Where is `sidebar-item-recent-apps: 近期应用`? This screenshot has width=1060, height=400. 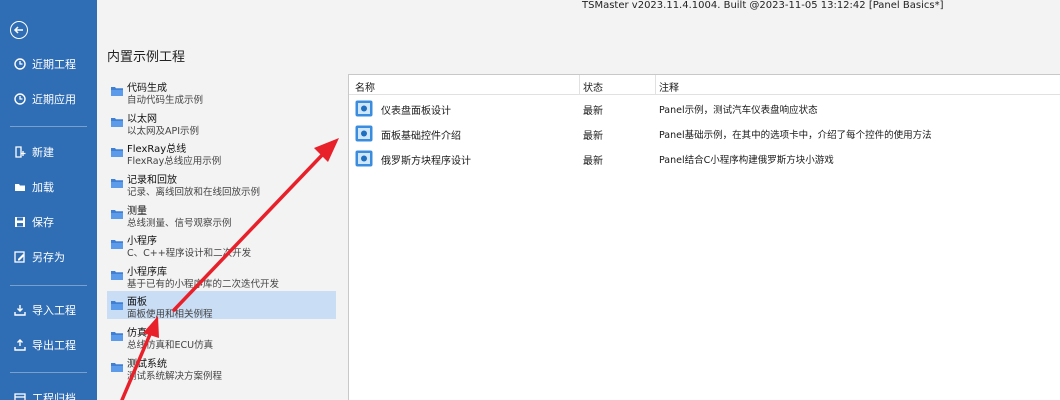
sidebar-item-recent-apps: 近期应用 is located at coordinates (45, 99).